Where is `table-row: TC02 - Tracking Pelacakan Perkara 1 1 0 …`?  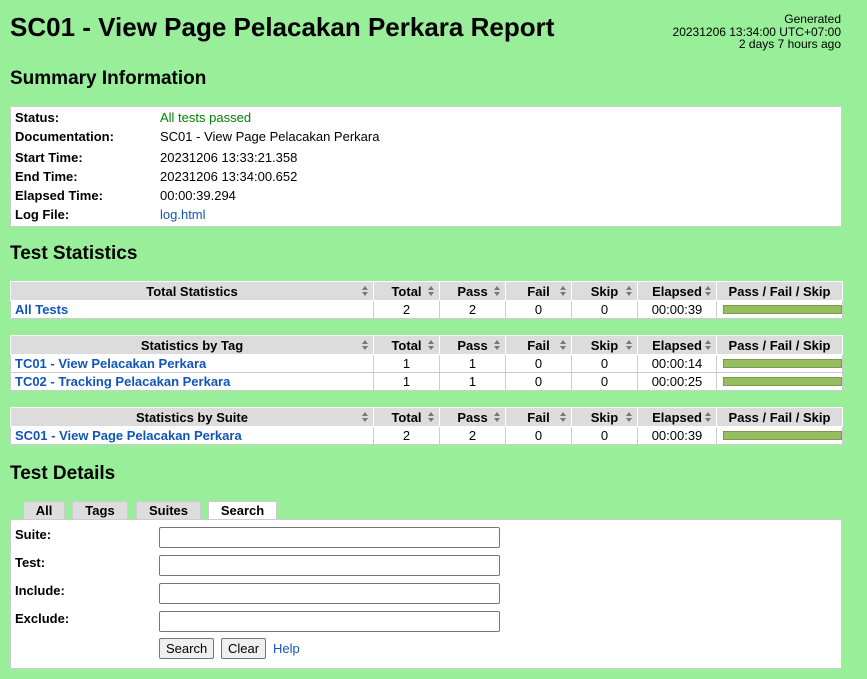 table-row: TC02 - Tracking Pelacakan Perkara 1 1 0 … is located at coordinates (426, 381).